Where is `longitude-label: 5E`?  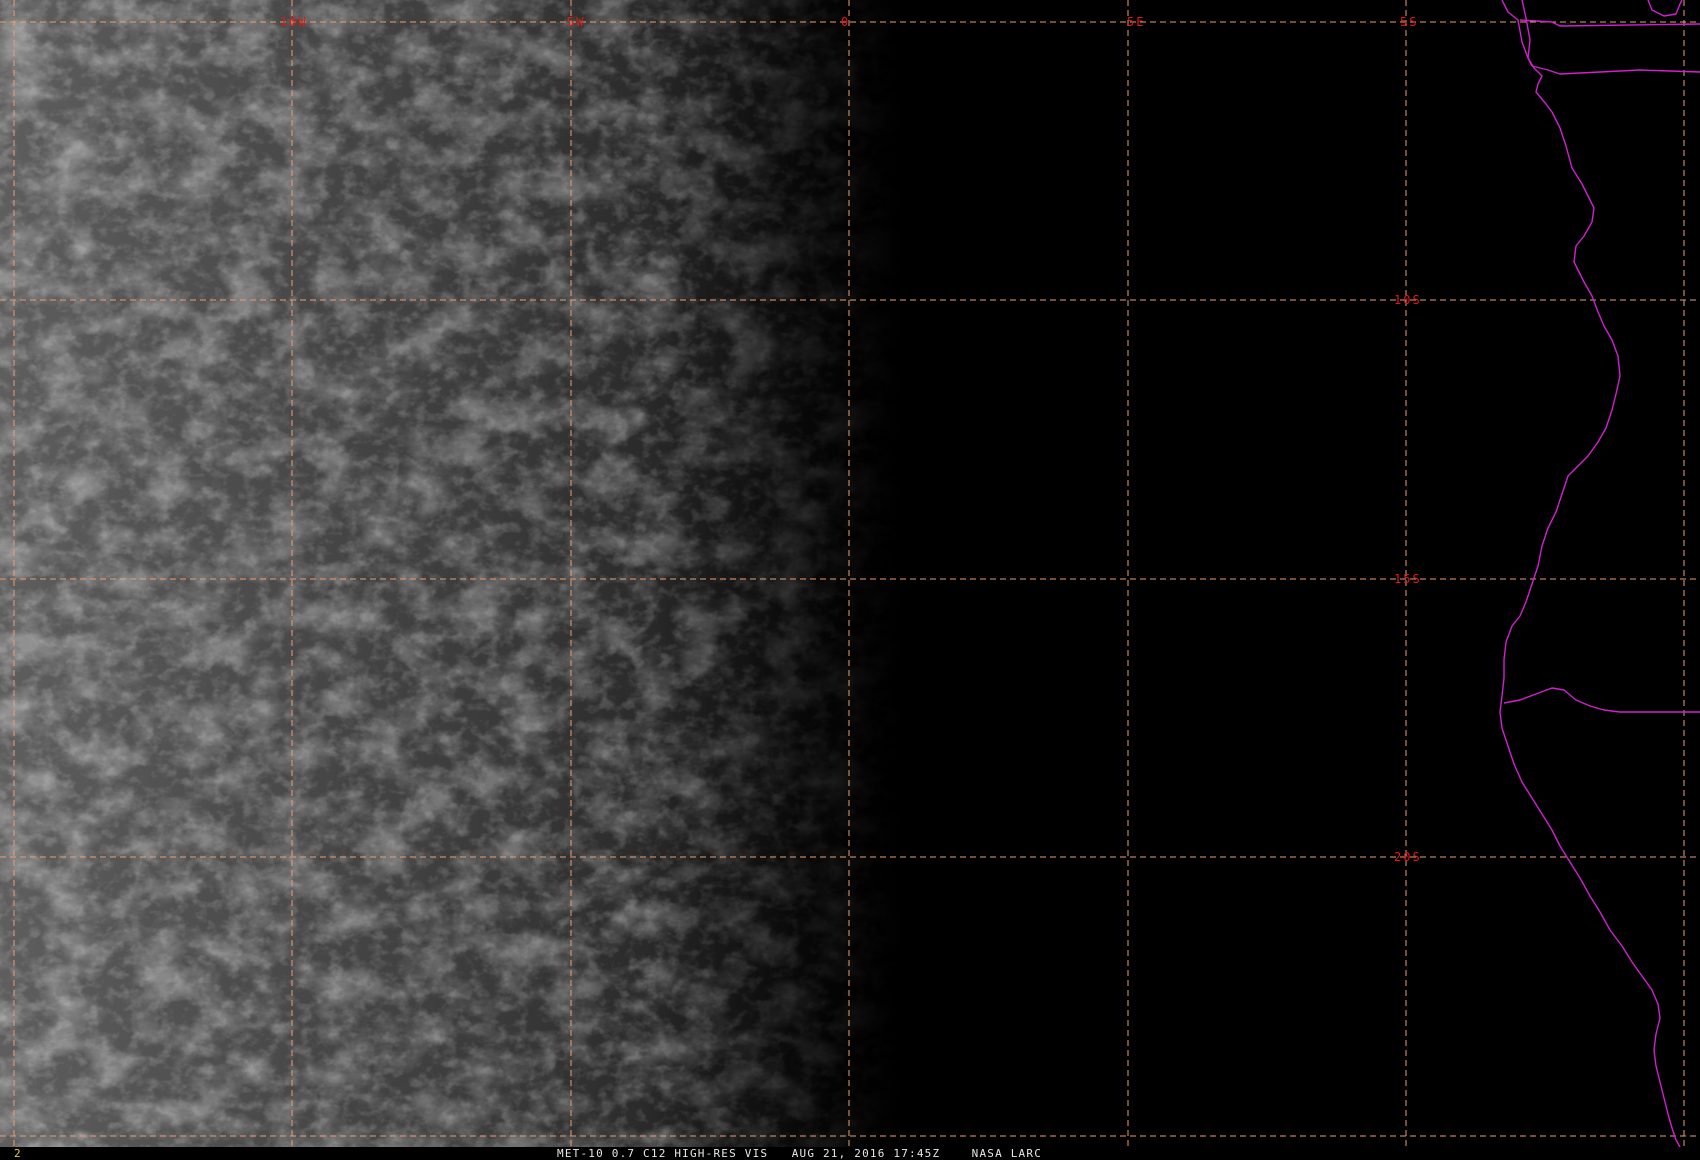
longitude-label: 5E is located at coordinates (1136, 22).